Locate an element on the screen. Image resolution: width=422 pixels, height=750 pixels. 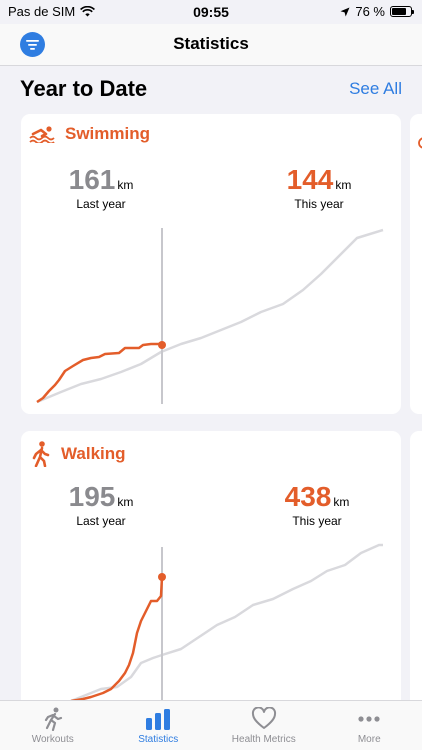
bar-chart-icon is located at coordinates (158, 719).